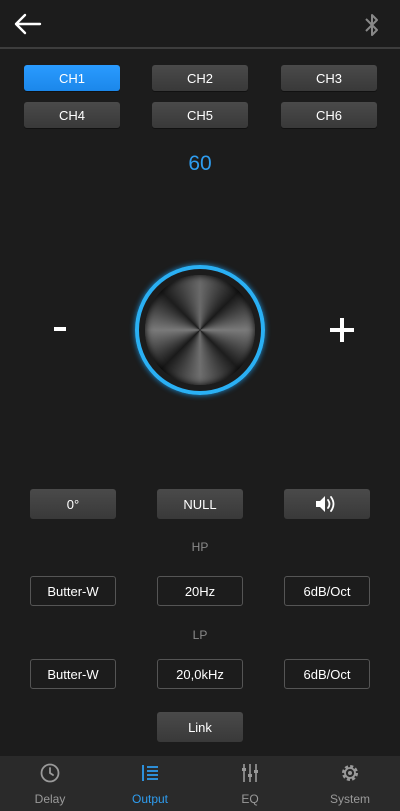 The height and width of the screenshot is (811, 400). Describe the element at coordinates (72, 115) in the screenshot. I see `channel-button-ch4: CH4` at that location.